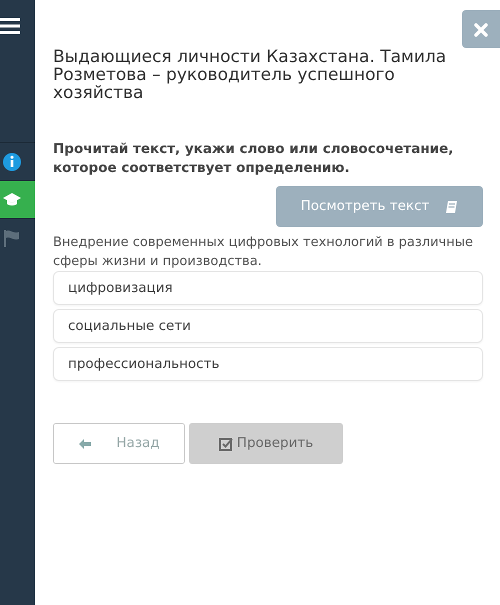  What do you see at coordinates (225, 443) in the screenshot?
I see `checkbox-icon` at bounding box center [225, 443].